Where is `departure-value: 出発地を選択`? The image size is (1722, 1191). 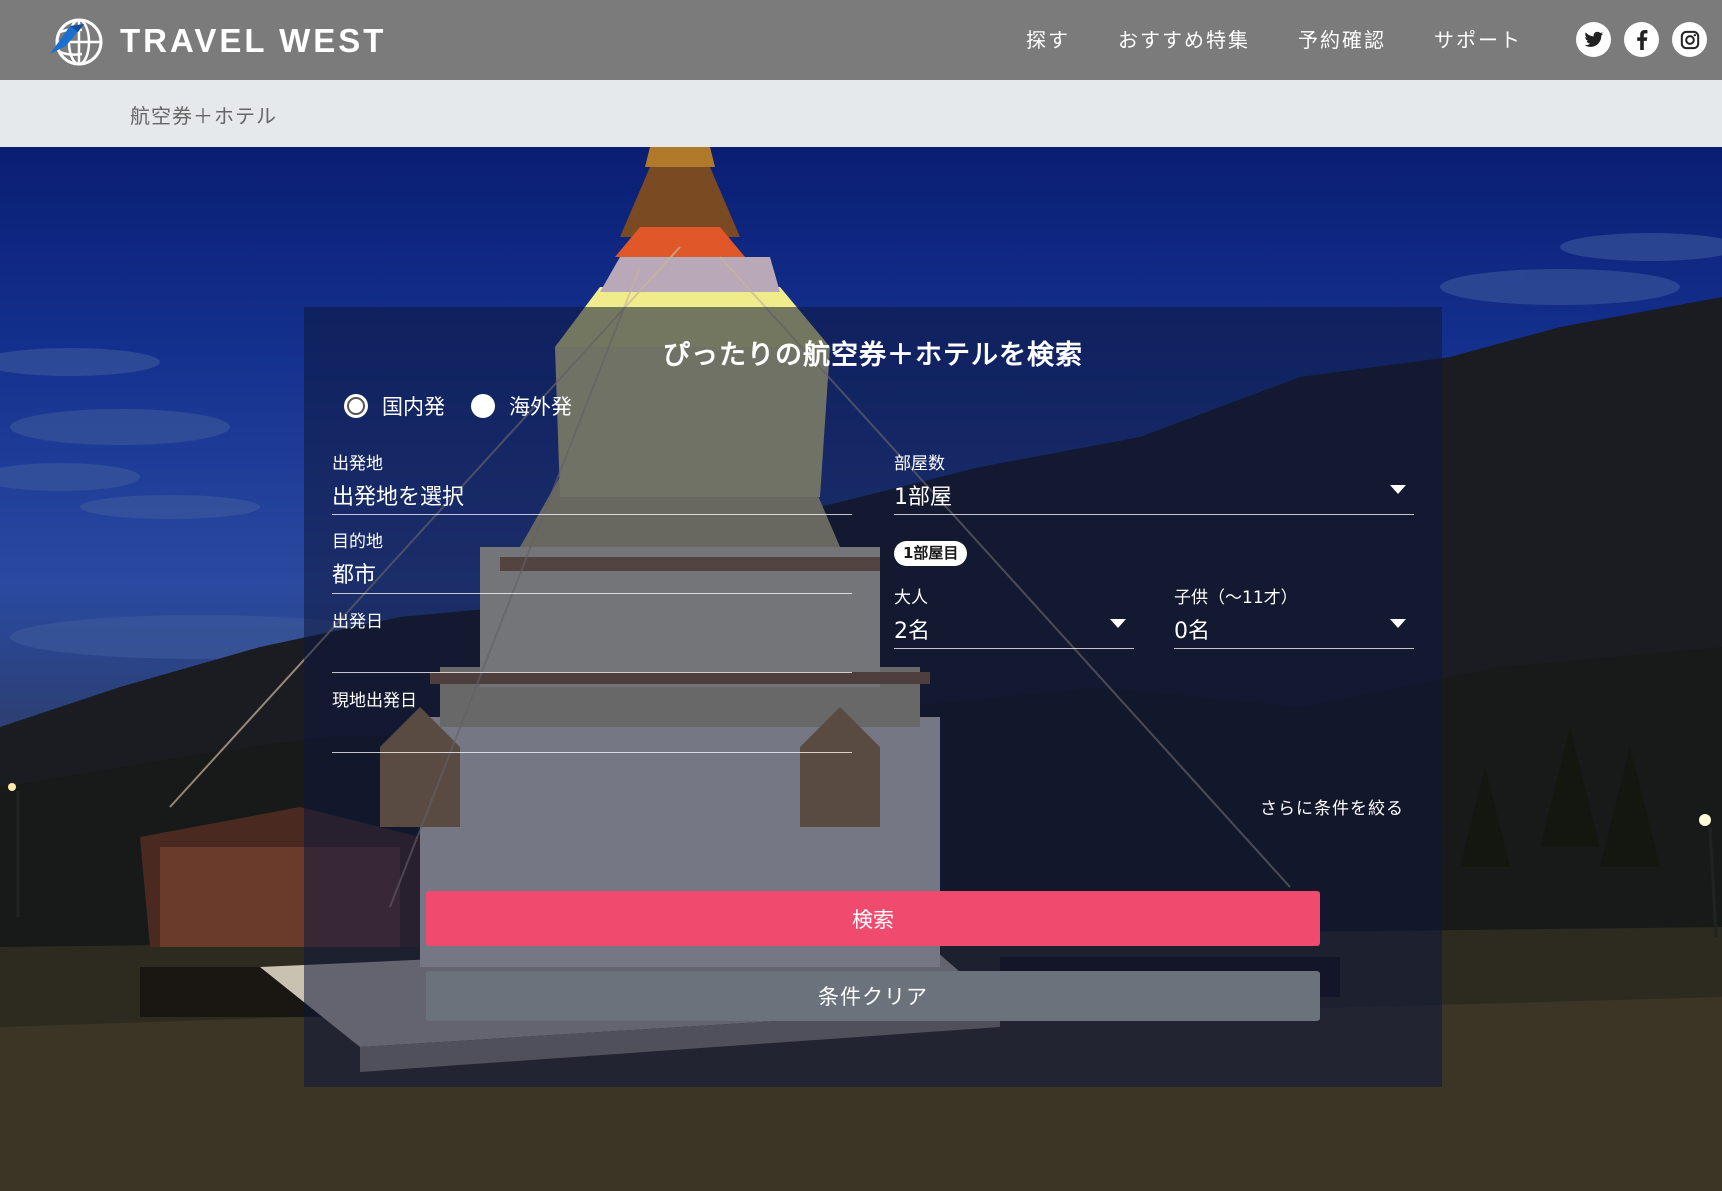
departure-value: 出発地を選択 is located at coordinates (398, 497).